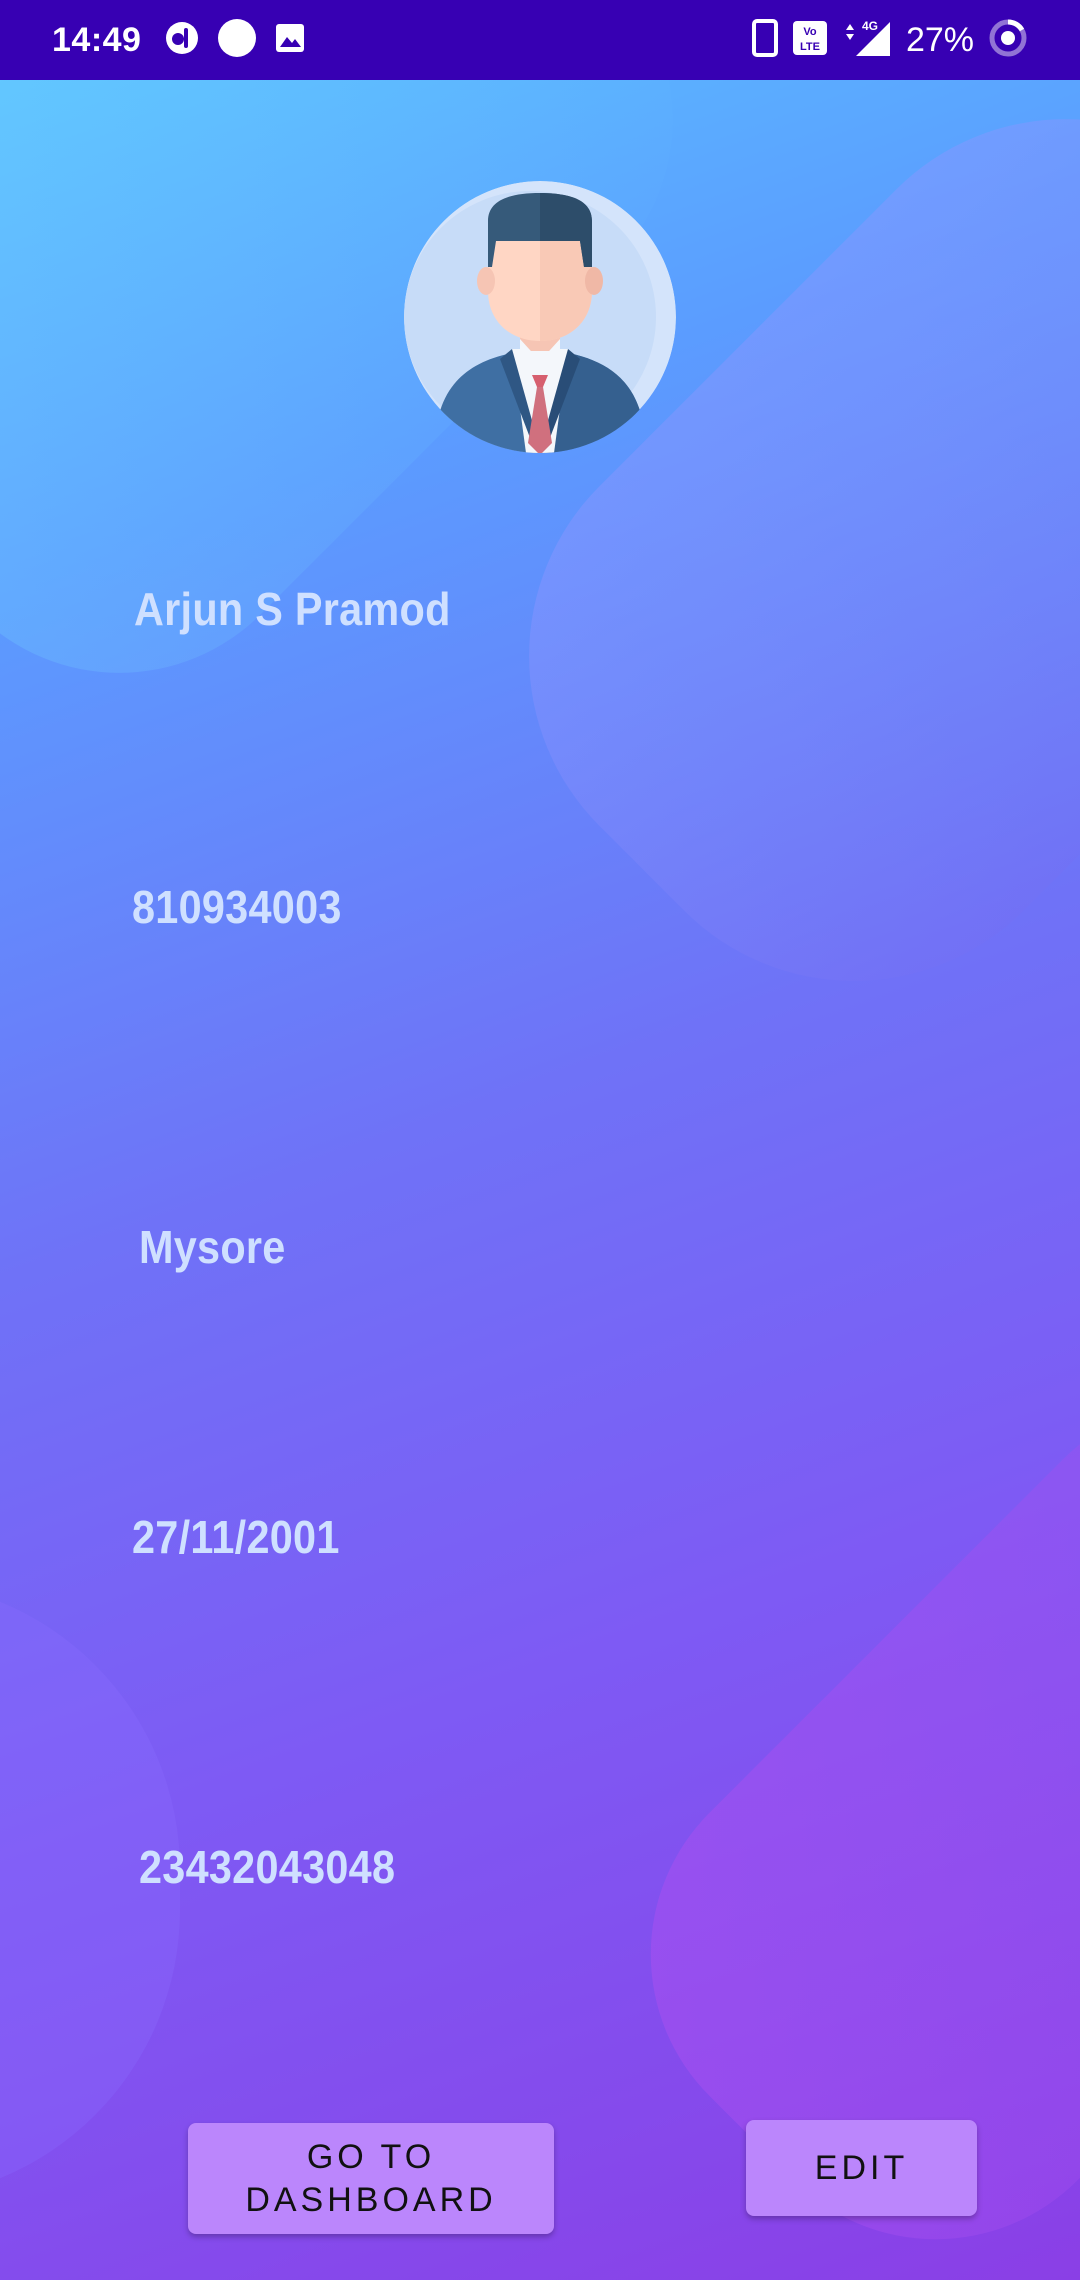  Describe the element at coordinates (861, 2168) in the screenshot. I see `edit-button: EDIT` at that location.